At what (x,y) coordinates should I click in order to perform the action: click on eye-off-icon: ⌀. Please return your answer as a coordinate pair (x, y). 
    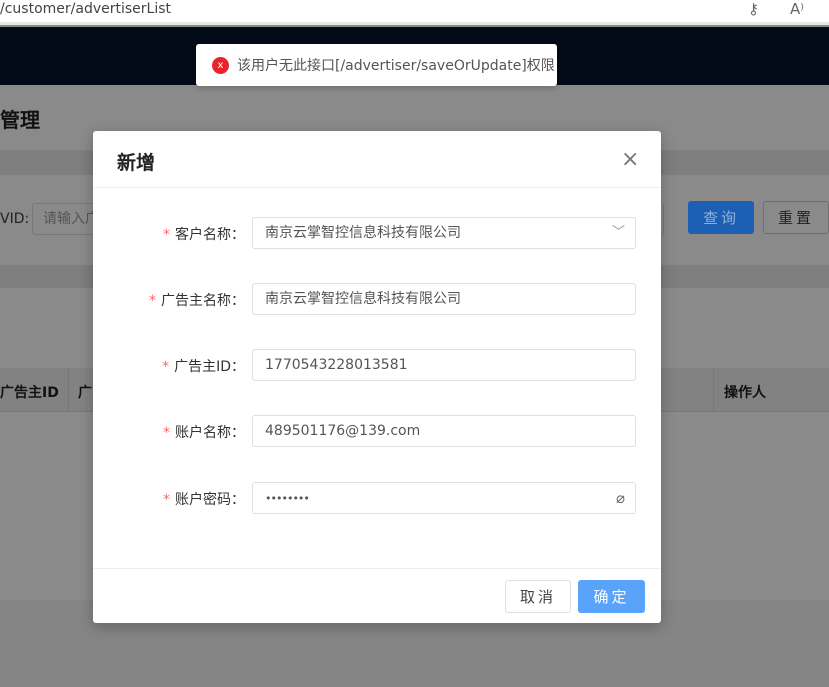
    Looking at the image, I should click on (620, 498).